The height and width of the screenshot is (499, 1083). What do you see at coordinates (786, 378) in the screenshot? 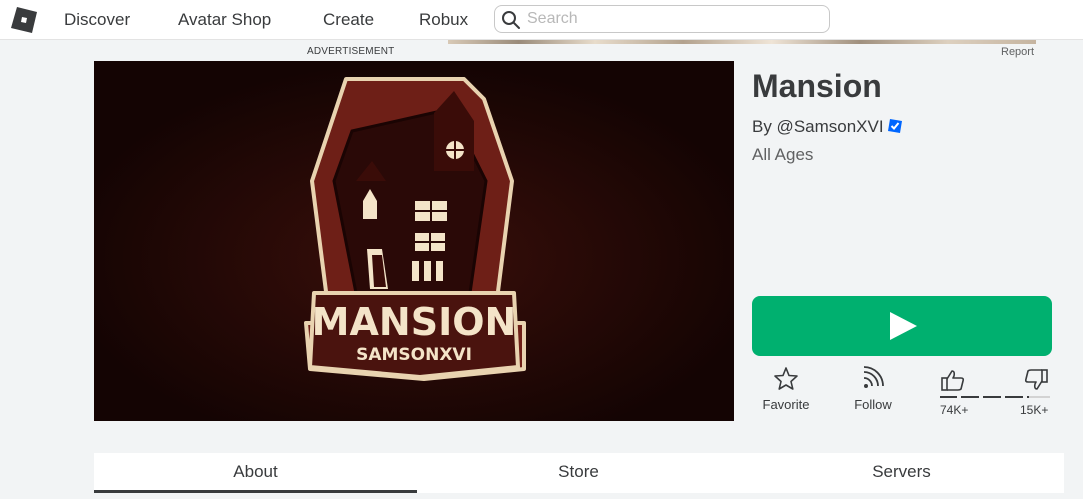
I see `star-icon` at bounding box center [786, 378].